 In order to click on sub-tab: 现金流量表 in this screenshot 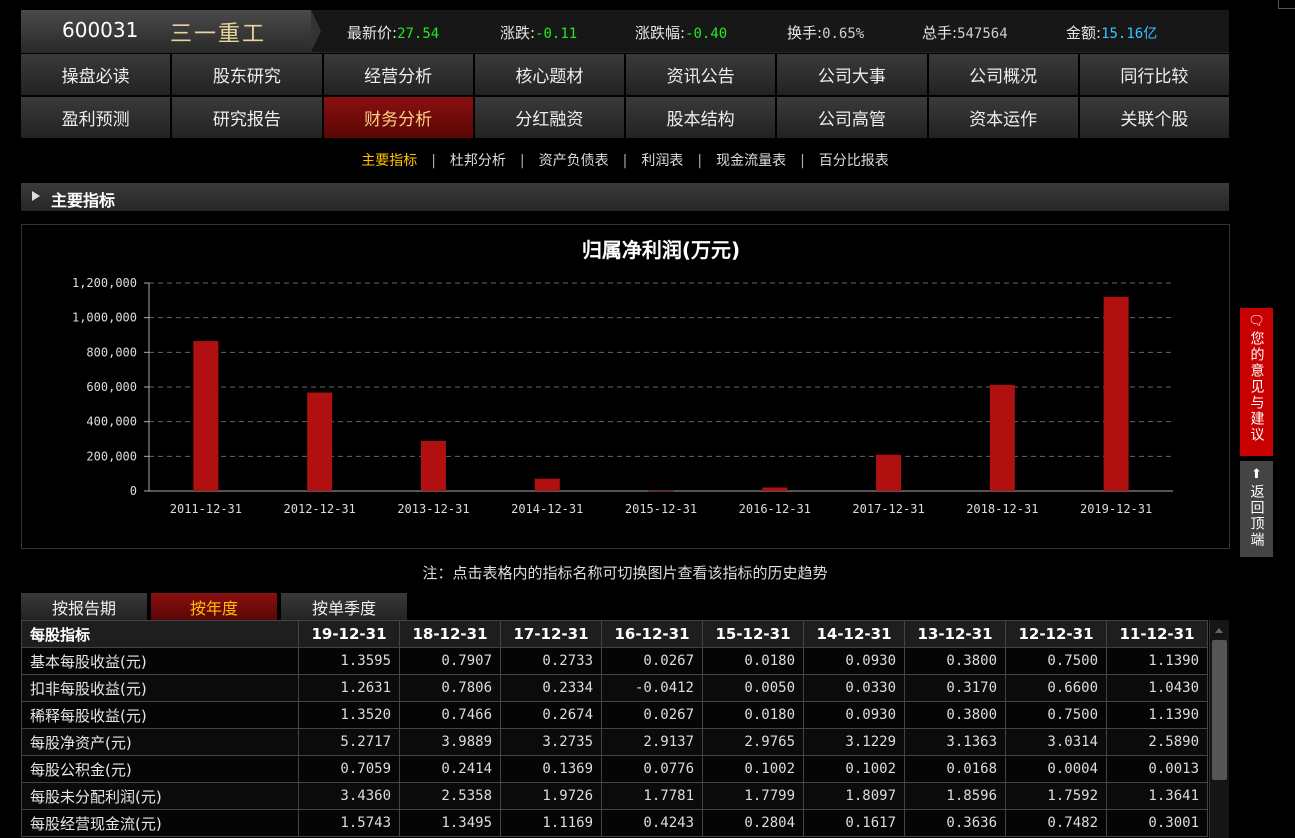, I will do `click(751, 161)`.